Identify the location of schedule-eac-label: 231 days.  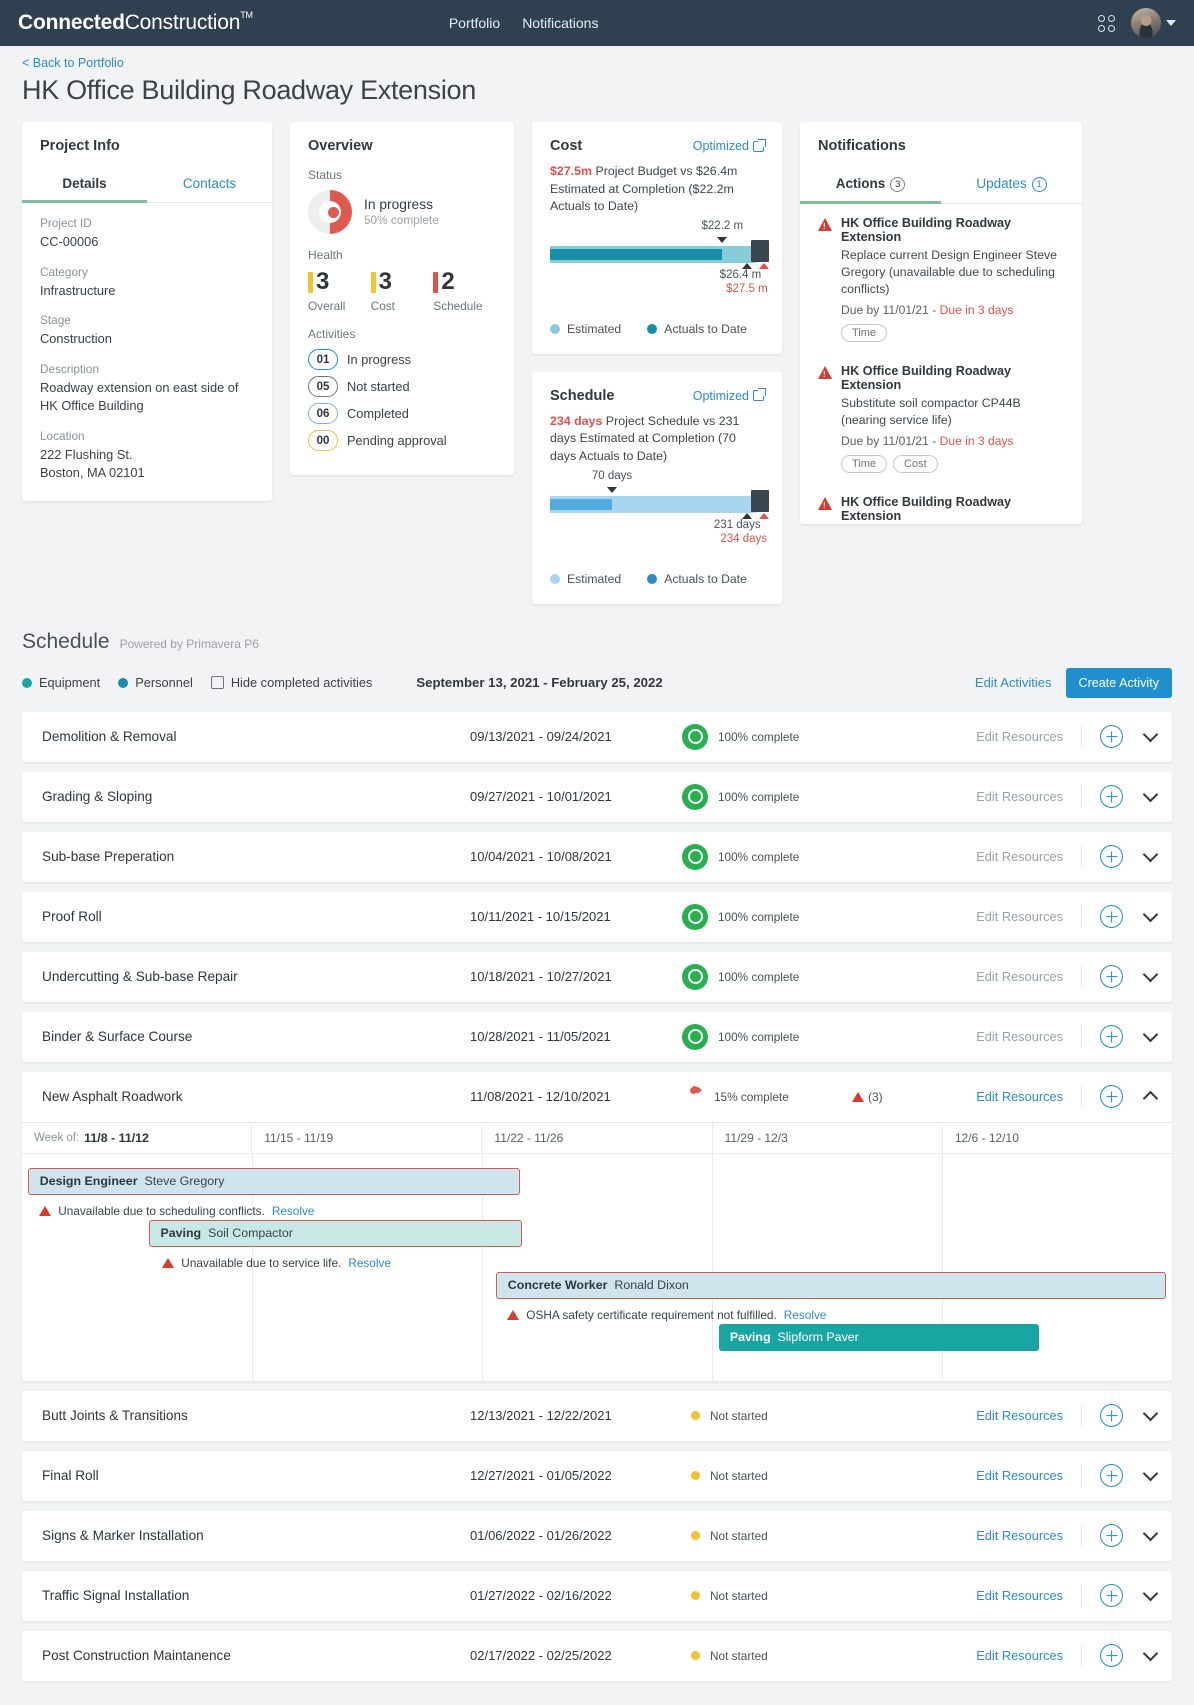
(737, 524).